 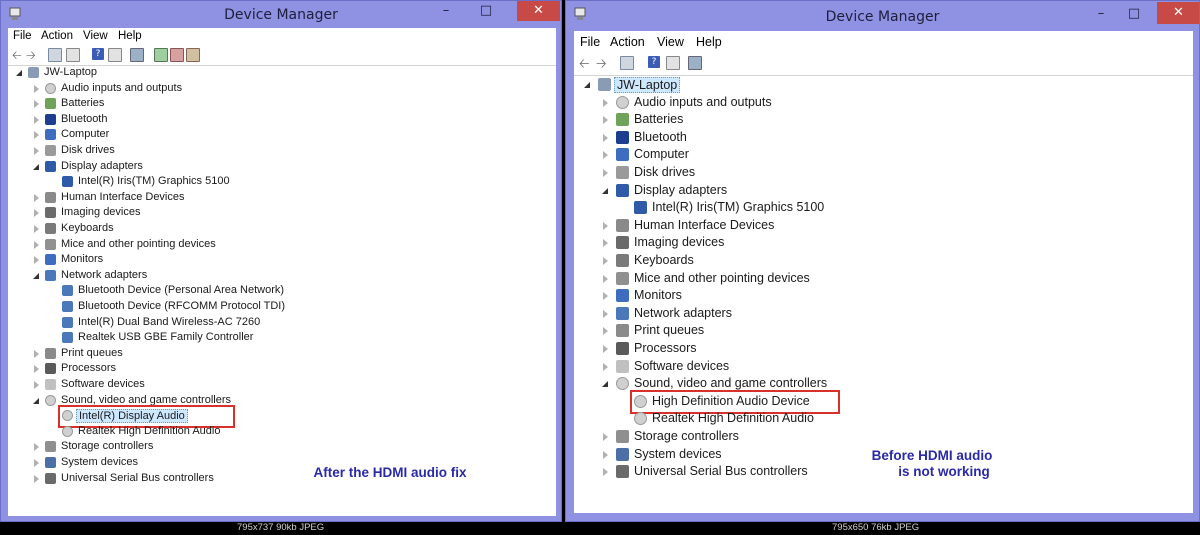 I want to click on tree-category: Disk drives, so click(x=282, y=151).